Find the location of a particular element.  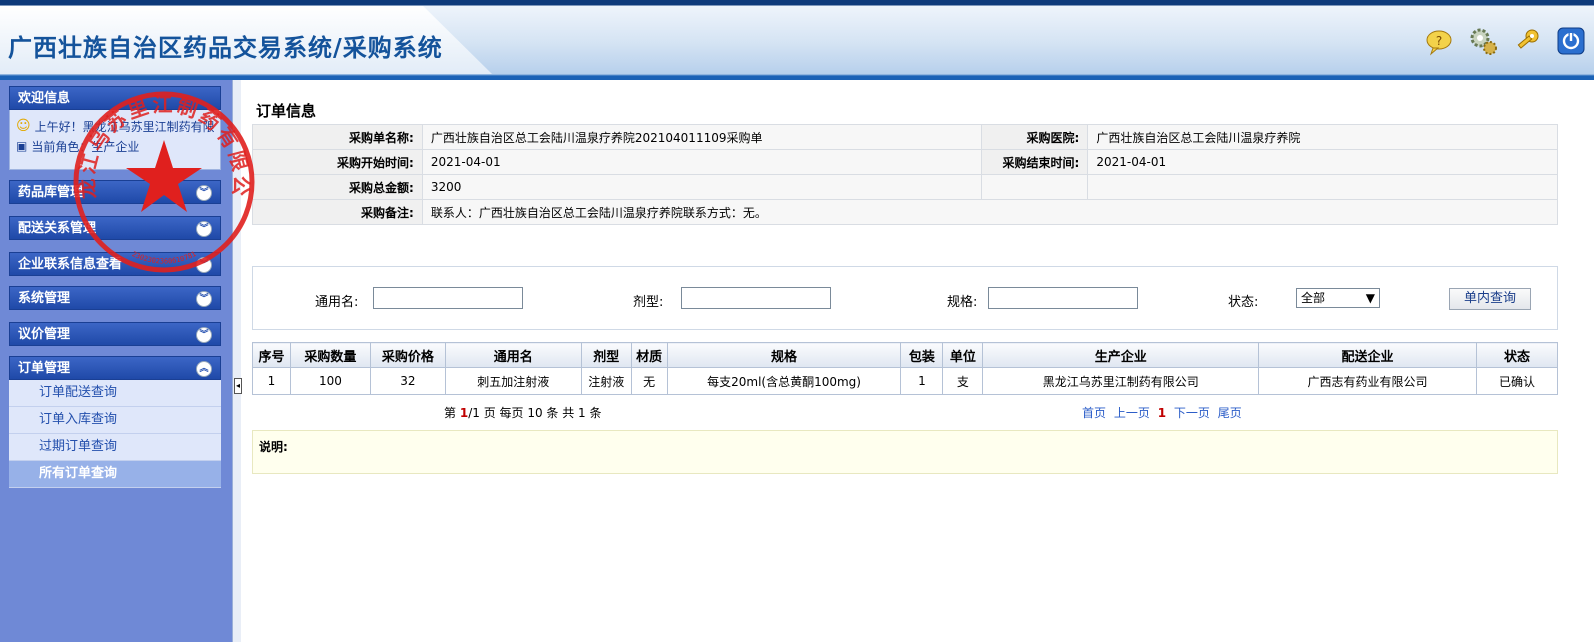

info-label: 采购结束时间: is located at coordinates (1035, 162).